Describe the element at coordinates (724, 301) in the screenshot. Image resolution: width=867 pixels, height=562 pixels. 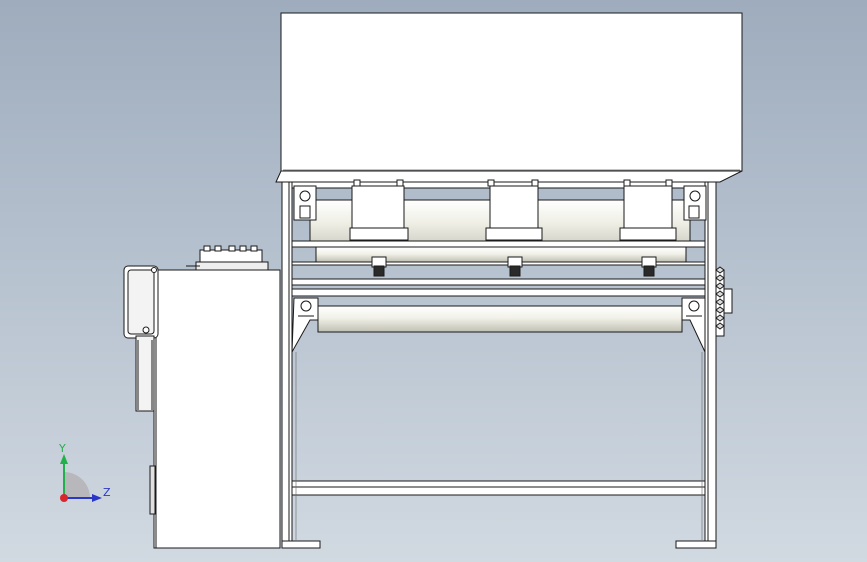
I see `right-sprocket` at that location.